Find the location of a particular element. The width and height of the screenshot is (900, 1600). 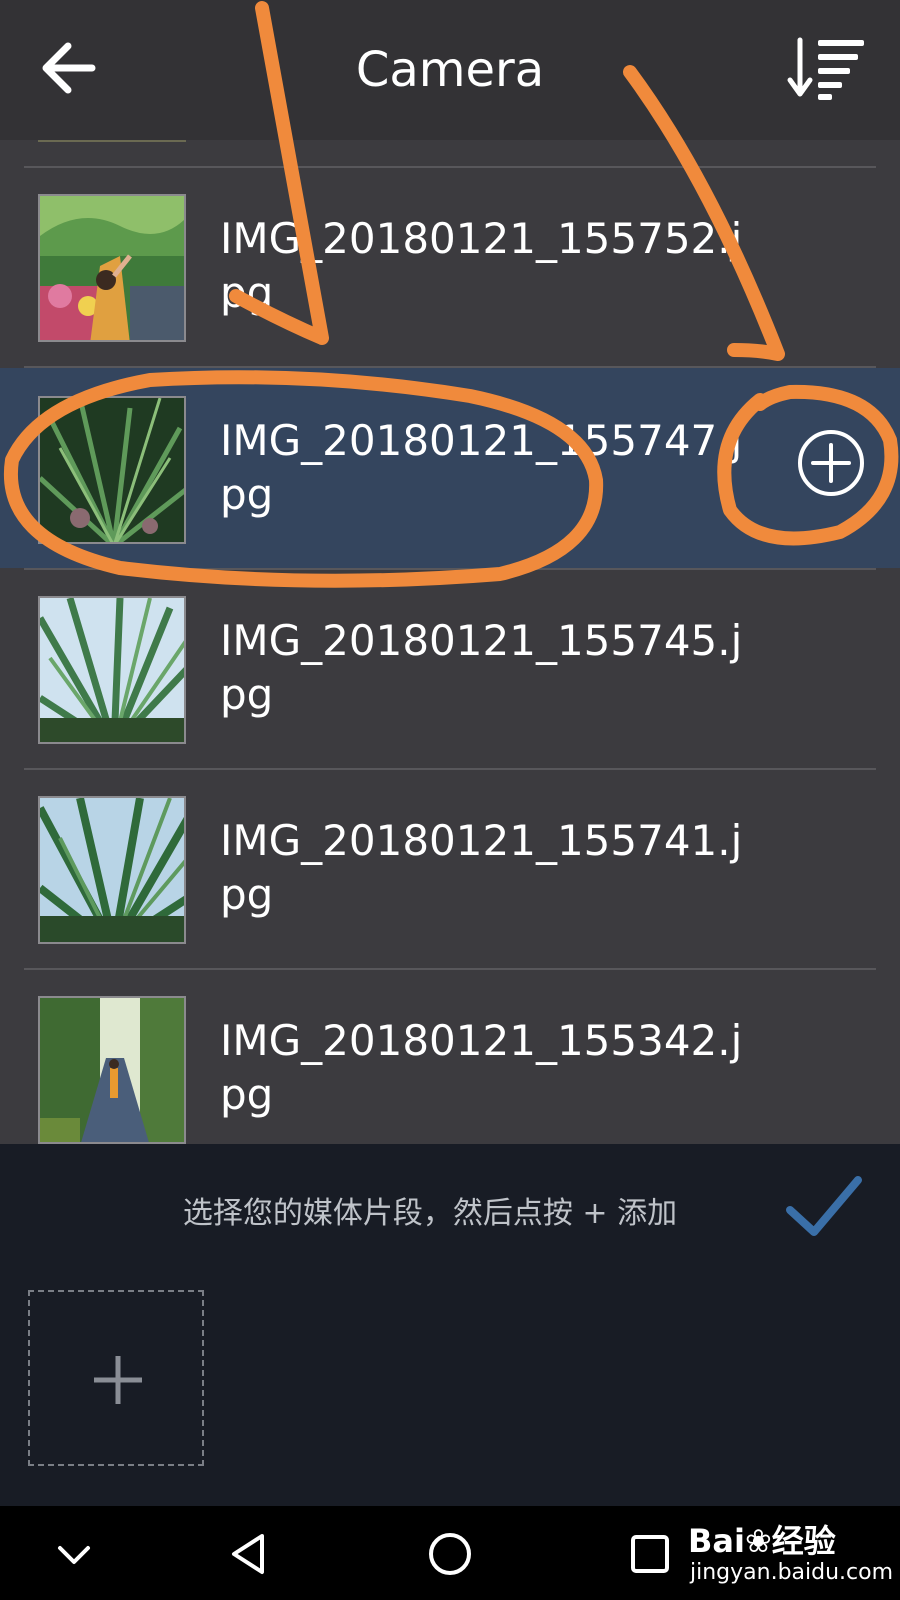

checkmark-icon is located at coordinates (824, 1206).